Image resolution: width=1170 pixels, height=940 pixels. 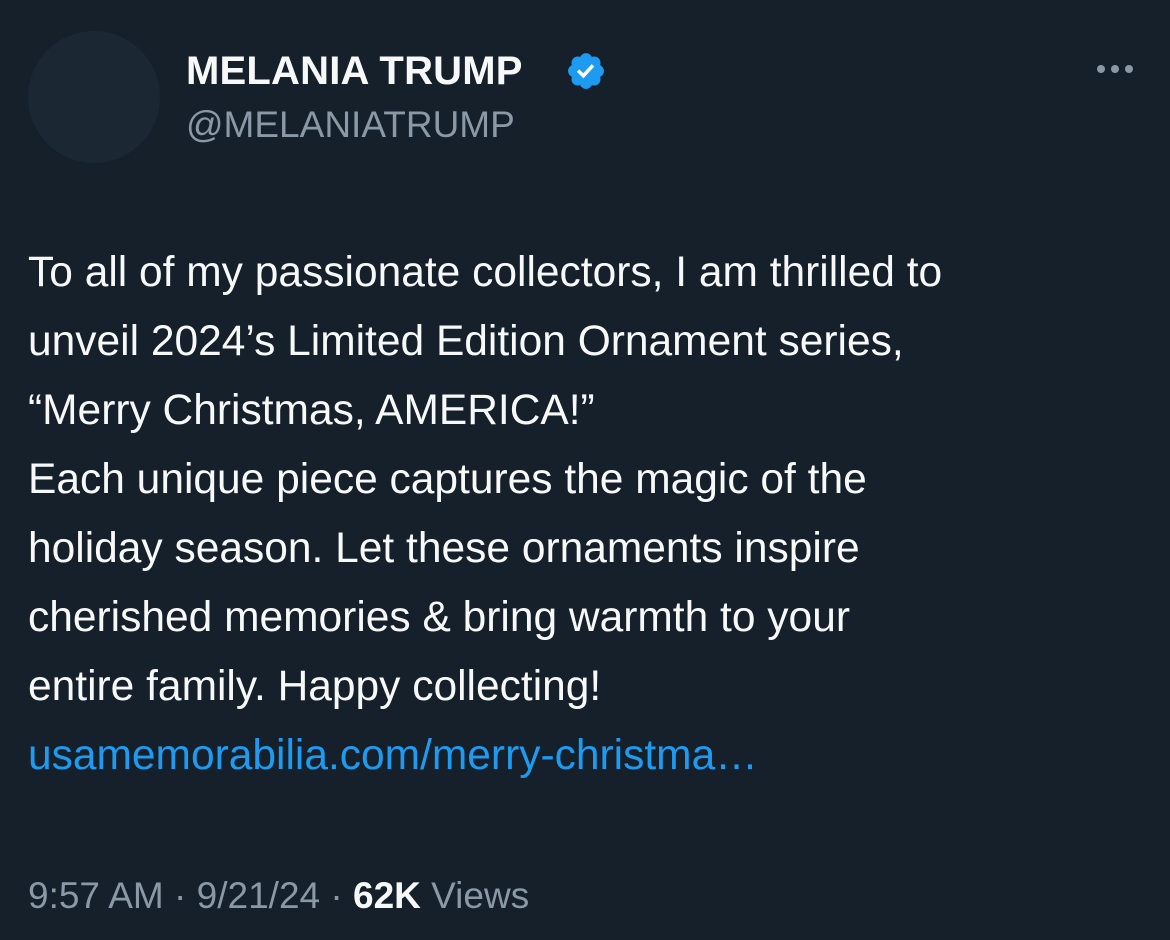 What do you see at coordinates (387, 895) in the screenshot?
I see `views-count: 62K` at bounding box center [387, 895].